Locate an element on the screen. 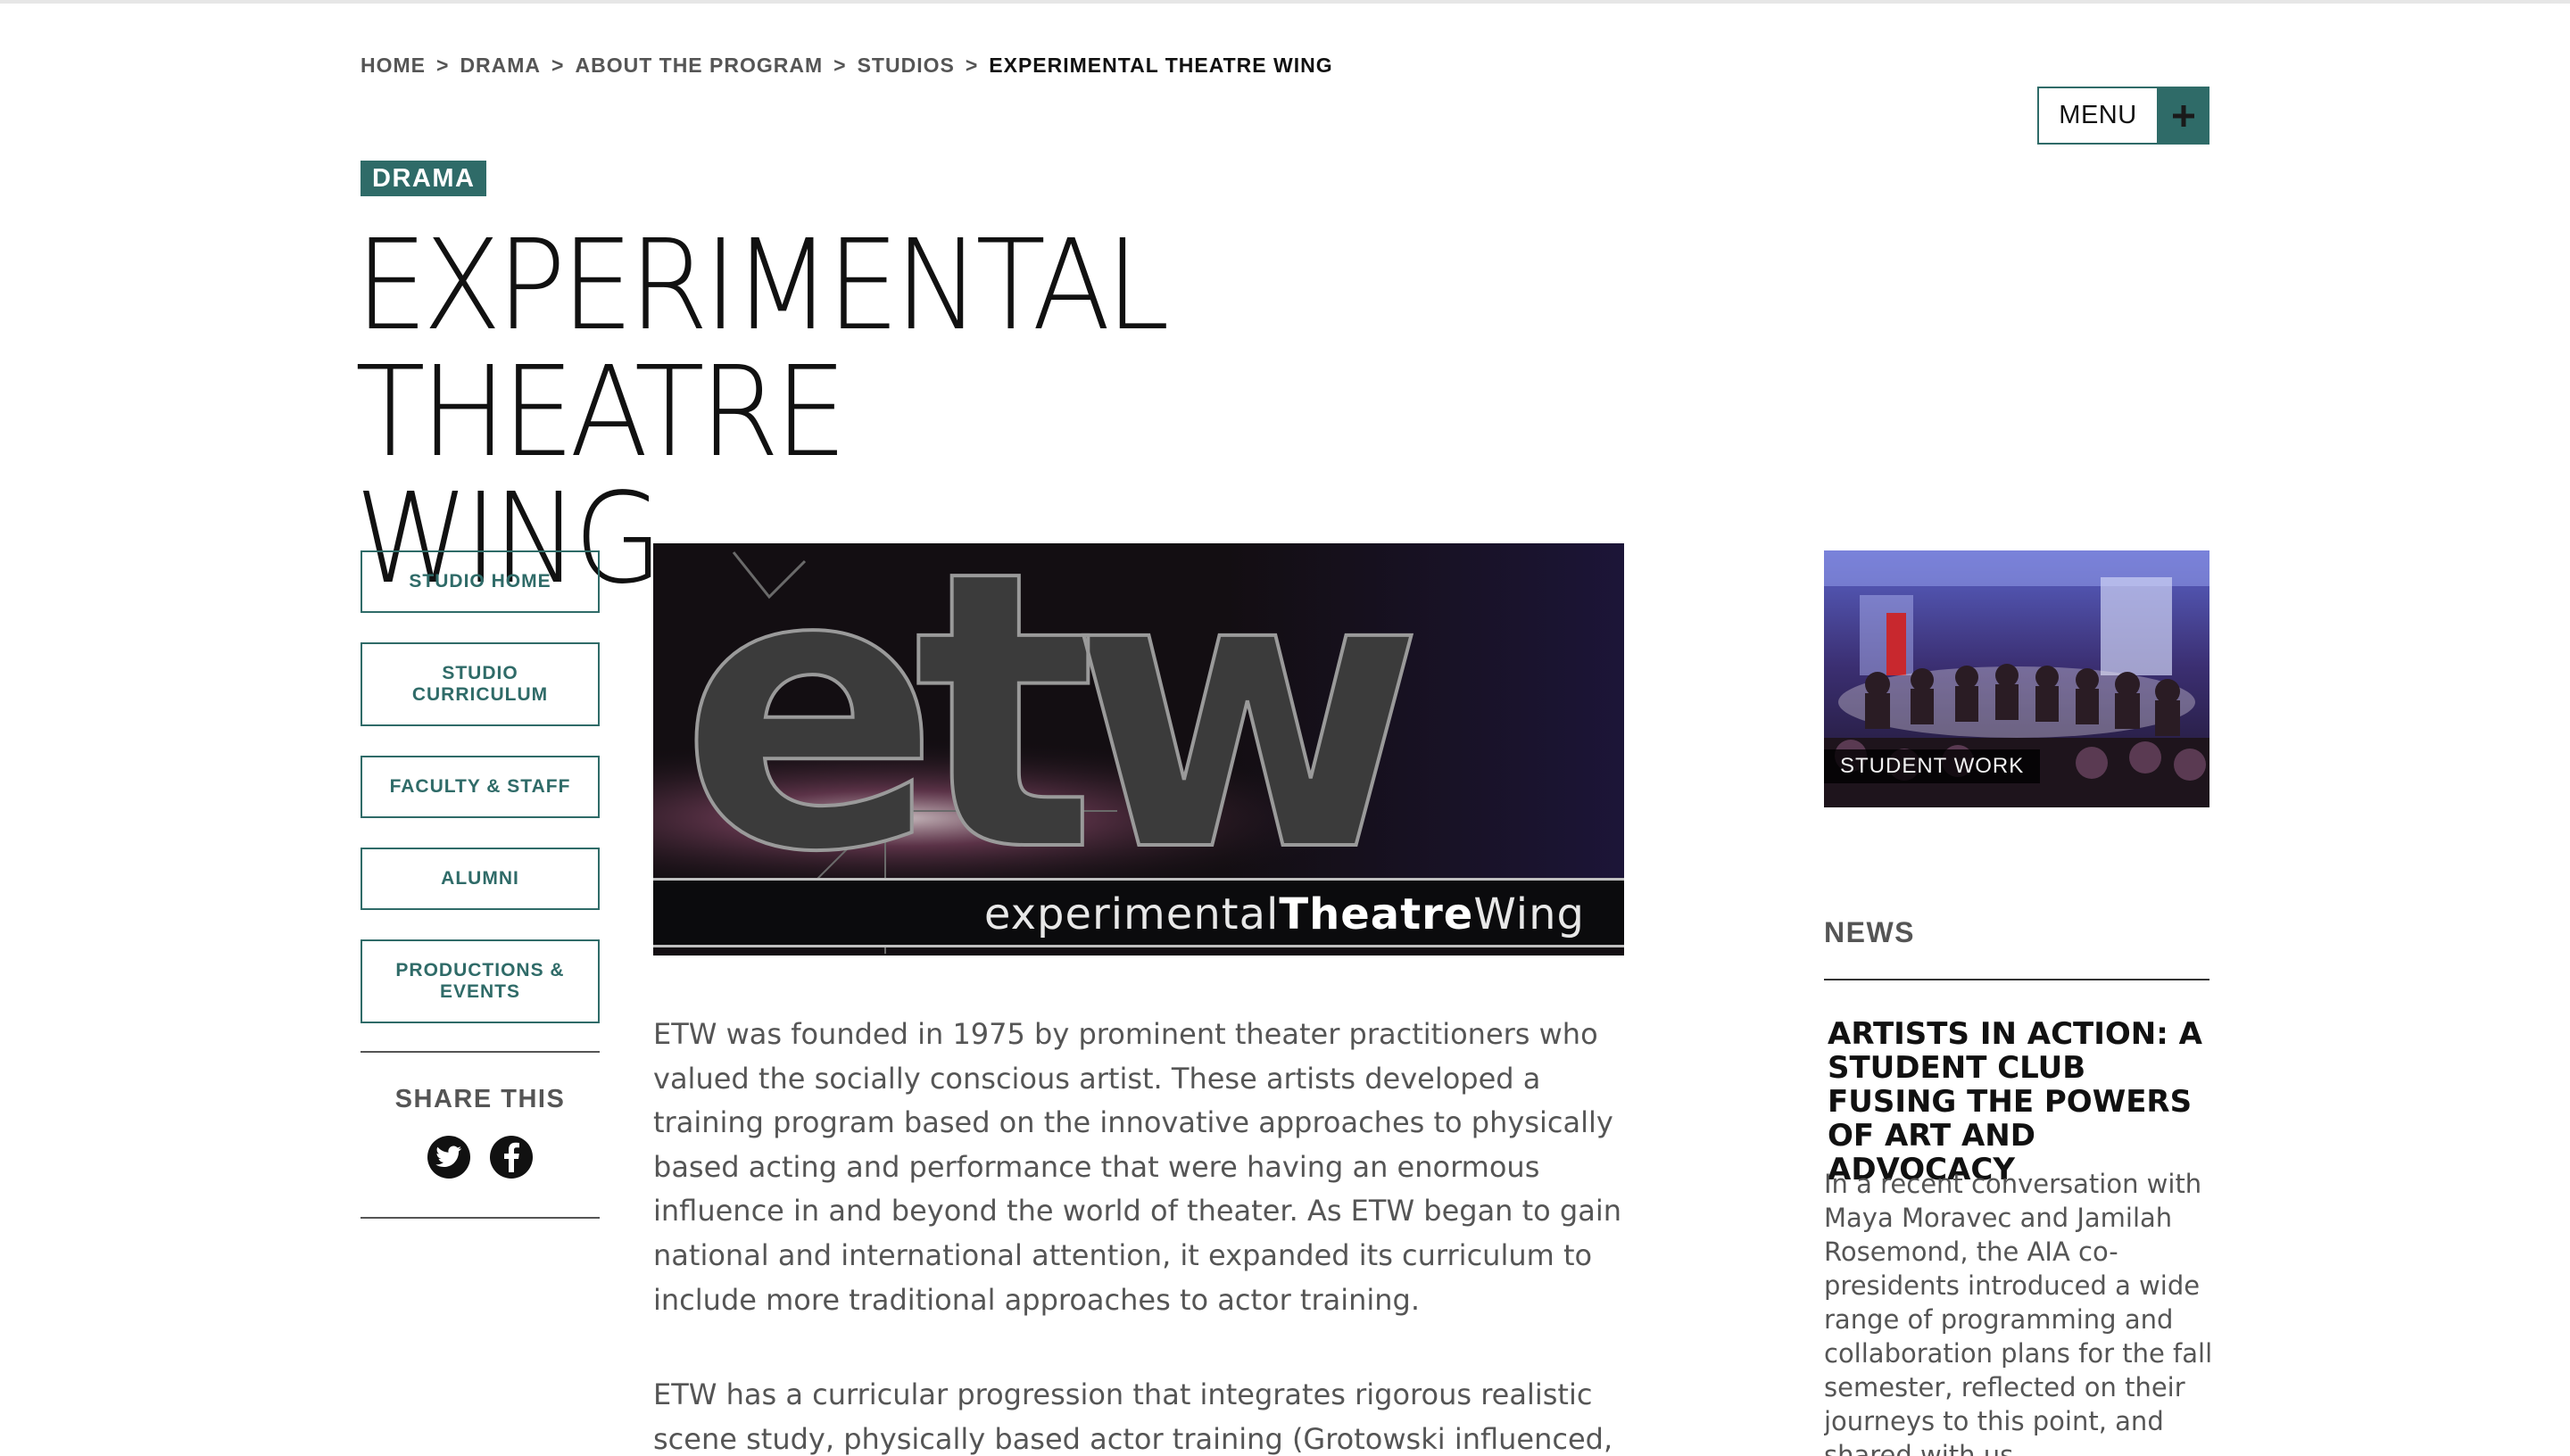 The width and height of the screenshot is (2570, 1456). news-heading: NEWS is located at coordinates (1869, 932).